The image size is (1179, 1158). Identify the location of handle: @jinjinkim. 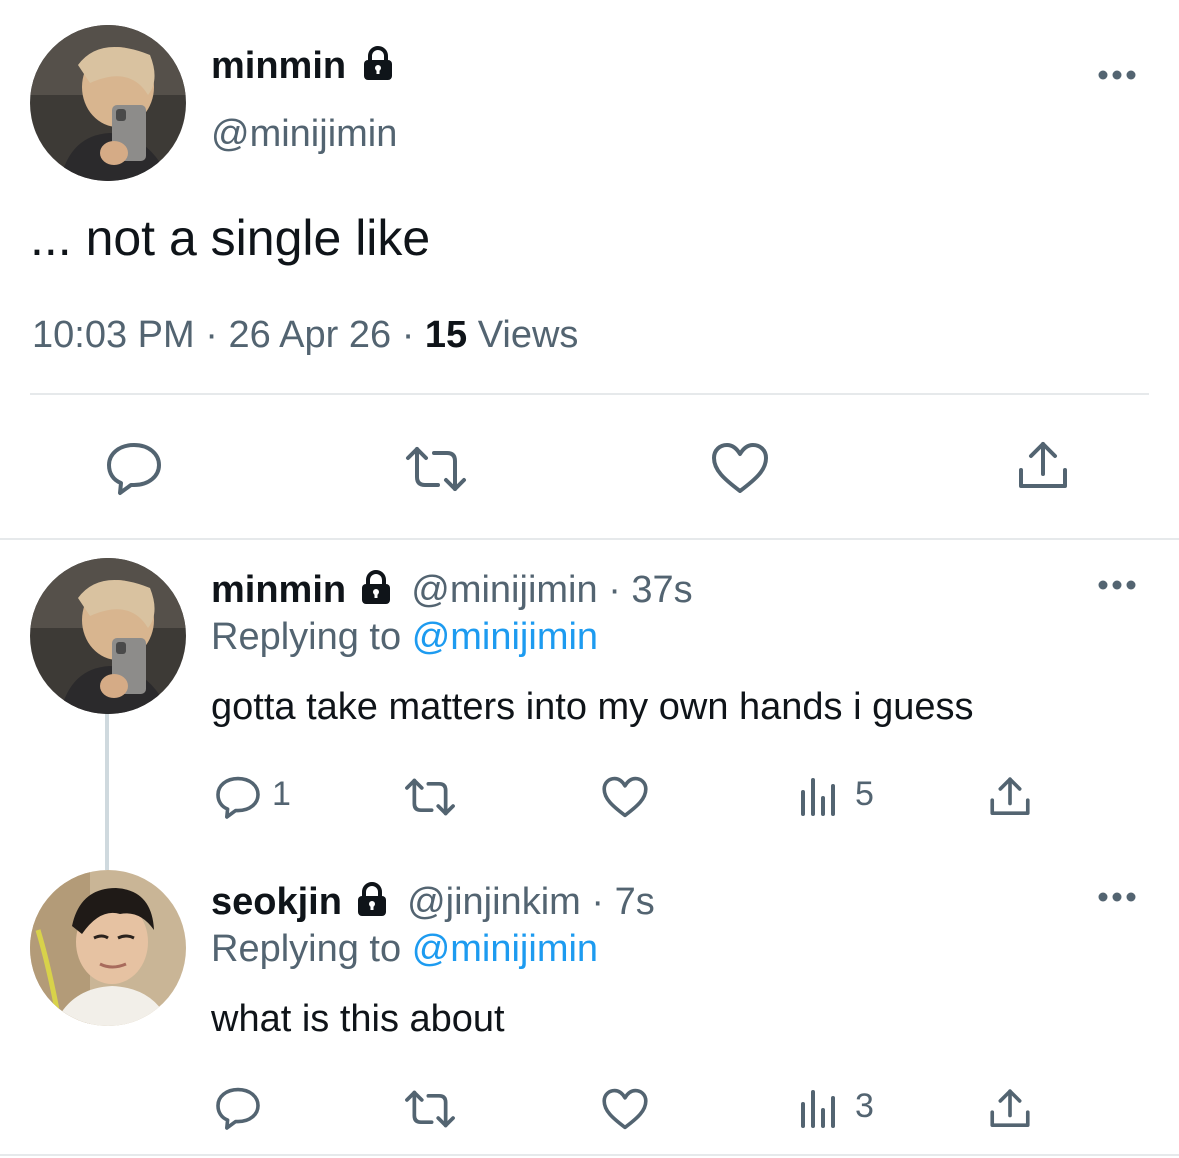
(494, 902).